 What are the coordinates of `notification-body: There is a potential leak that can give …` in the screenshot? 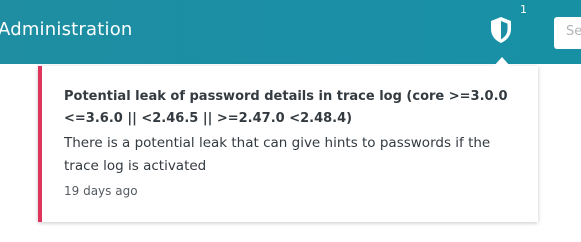 It's located at (277, 154).